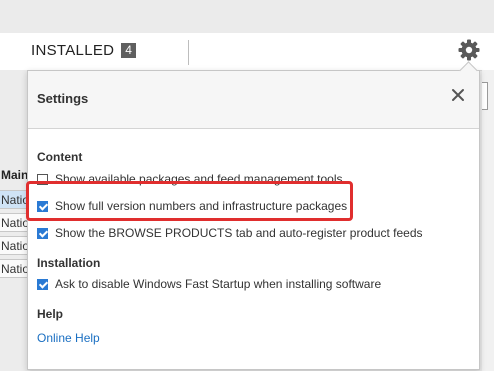 Image resolution: width=494 pixels, height=371 pixels. I want to click on online-help-link: Online Help, so click(68, 338).